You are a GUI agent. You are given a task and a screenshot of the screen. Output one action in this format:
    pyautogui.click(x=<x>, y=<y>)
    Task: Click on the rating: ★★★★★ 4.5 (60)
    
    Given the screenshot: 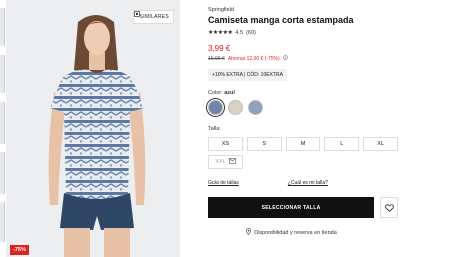 What is the action you would take?
    pyautogui.click(x=303, y=33)
    